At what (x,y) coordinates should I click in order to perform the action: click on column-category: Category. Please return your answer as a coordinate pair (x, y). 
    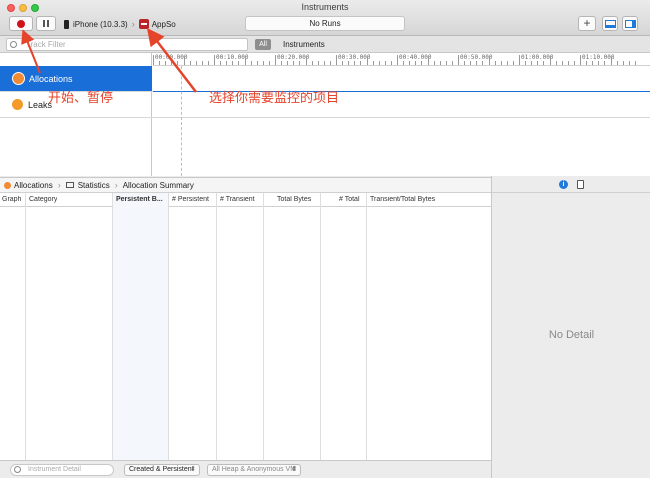
    Looking at the image, I should click on (69, 326).